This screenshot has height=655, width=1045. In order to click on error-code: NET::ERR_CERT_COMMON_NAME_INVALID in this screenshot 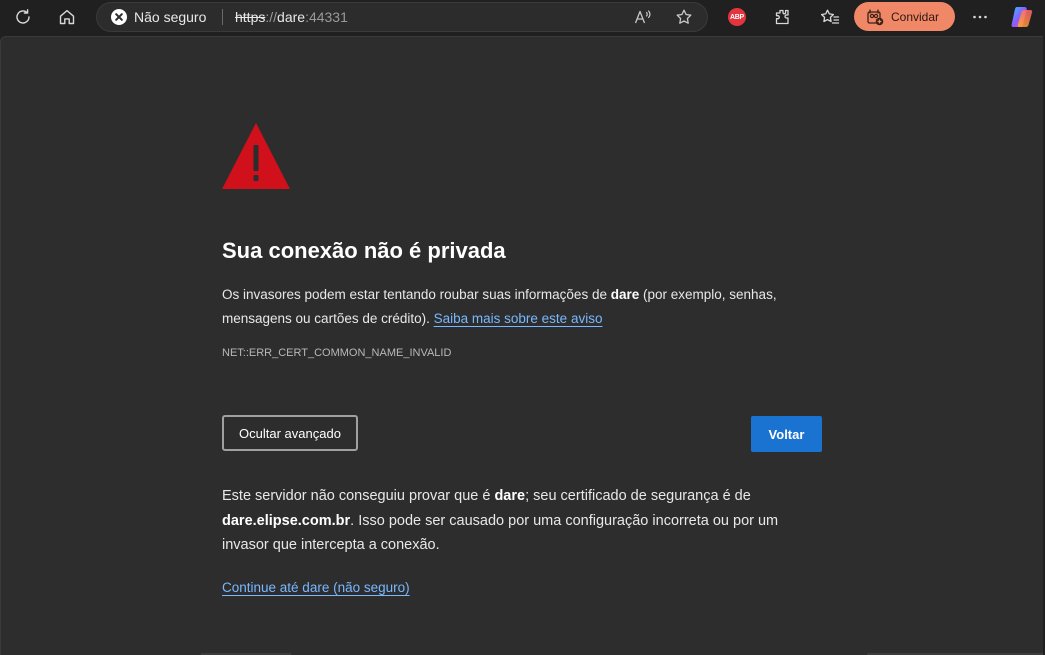, I will do `click(337, 353)`.